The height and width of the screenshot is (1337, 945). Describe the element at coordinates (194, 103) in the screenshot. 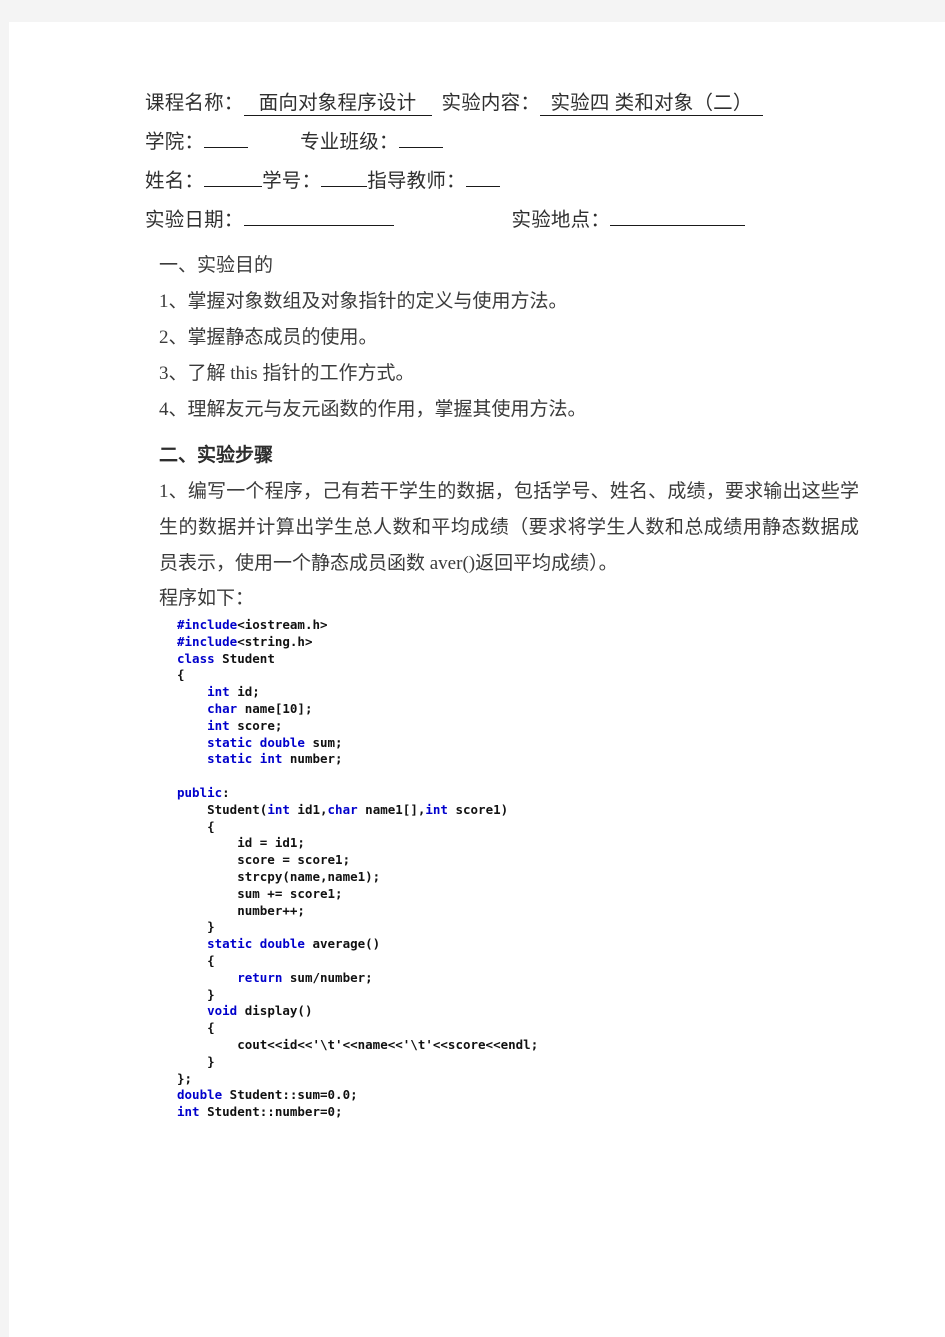

I see `label-course-name: 课程名称：` at that location.